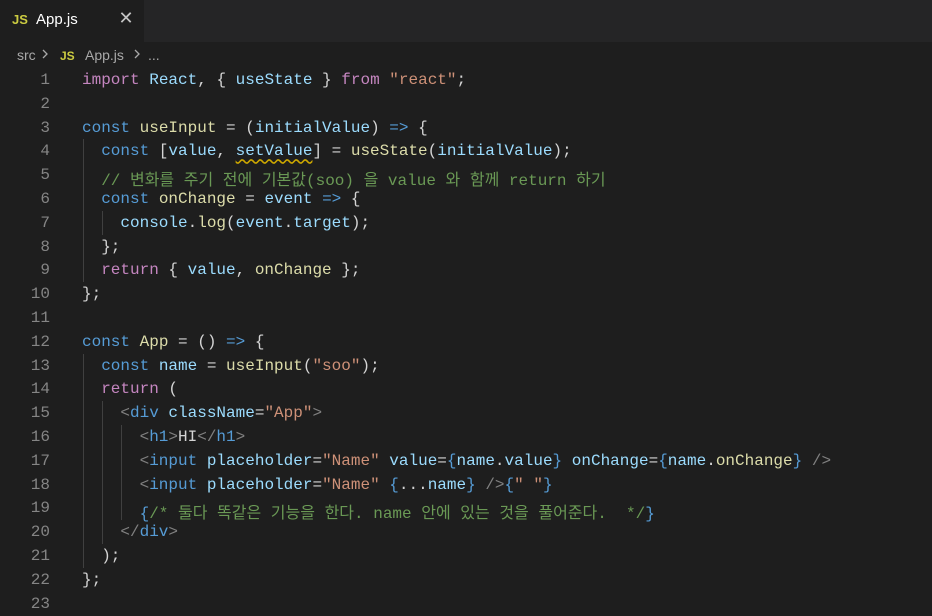  Describe the element at coordinates (173, 342) in the screenshot. I see `code-text: const App = () => {` at that location.